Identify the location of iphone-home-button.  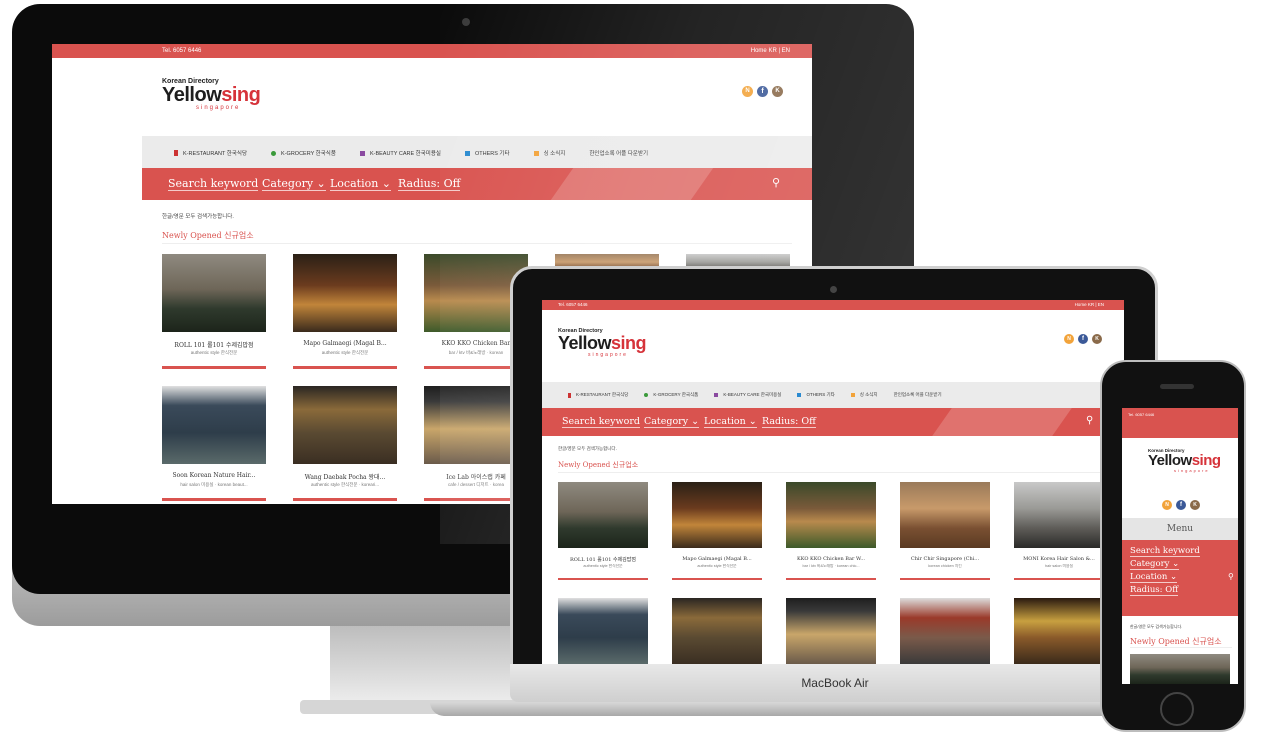
(1177, 709).